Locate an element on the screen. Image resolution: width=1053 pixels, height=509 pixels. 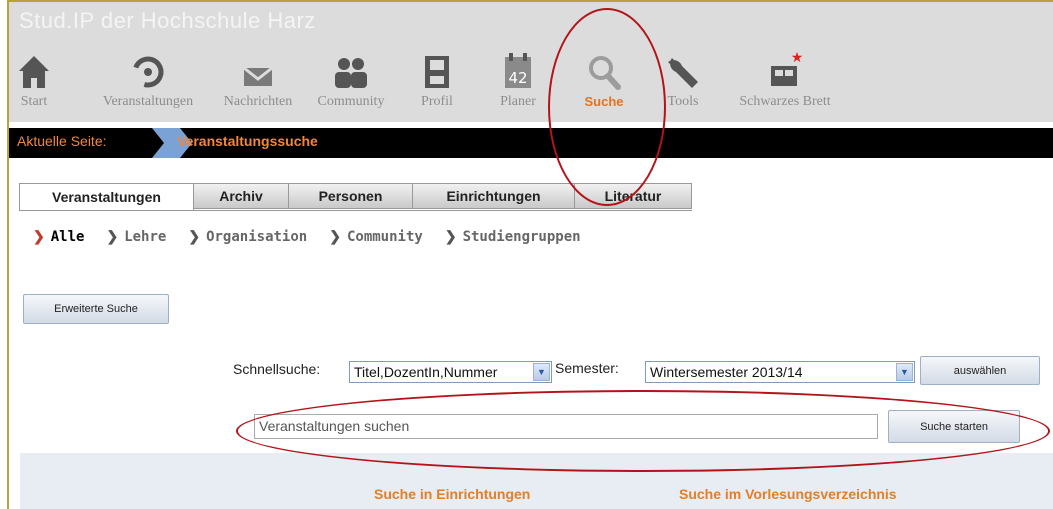
calendar-icon: 42 is located at coordinates (518, 69).